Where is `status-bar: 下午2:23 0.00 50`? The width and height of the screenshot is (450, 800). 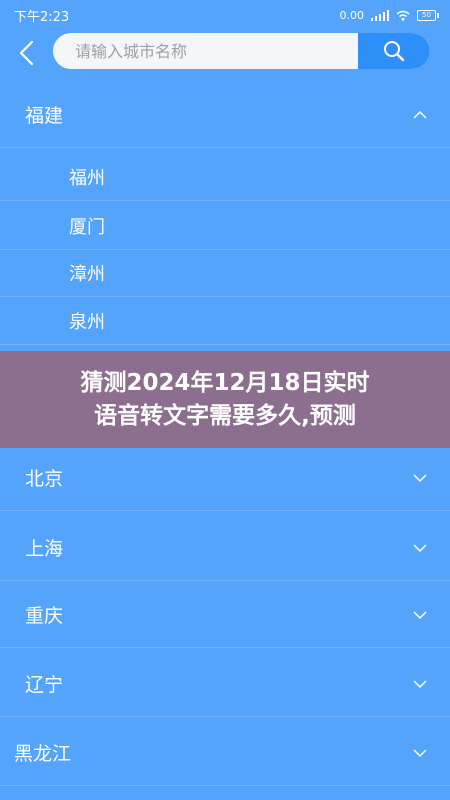
status-bar: 下午2:23 0.00 50 is located at coordinates (225, 15).